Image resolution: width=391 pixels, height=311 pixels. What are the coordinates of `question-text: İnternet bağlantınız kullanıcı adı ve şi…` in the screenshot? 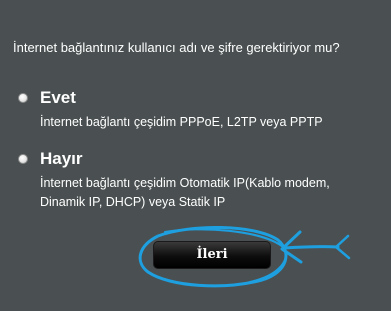 It's located at (176, 47).